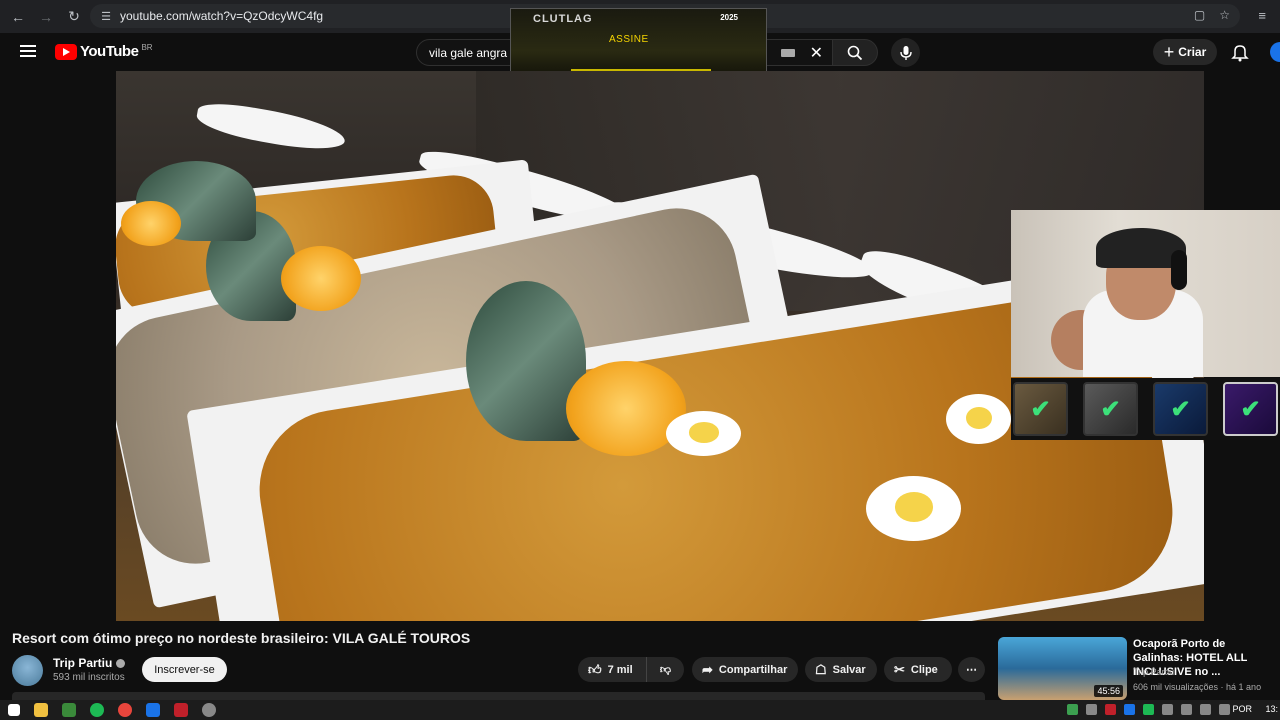 The image size is (1280, 720). I want to click on channel-name-row: Trip Partiu, so click(89, 663).